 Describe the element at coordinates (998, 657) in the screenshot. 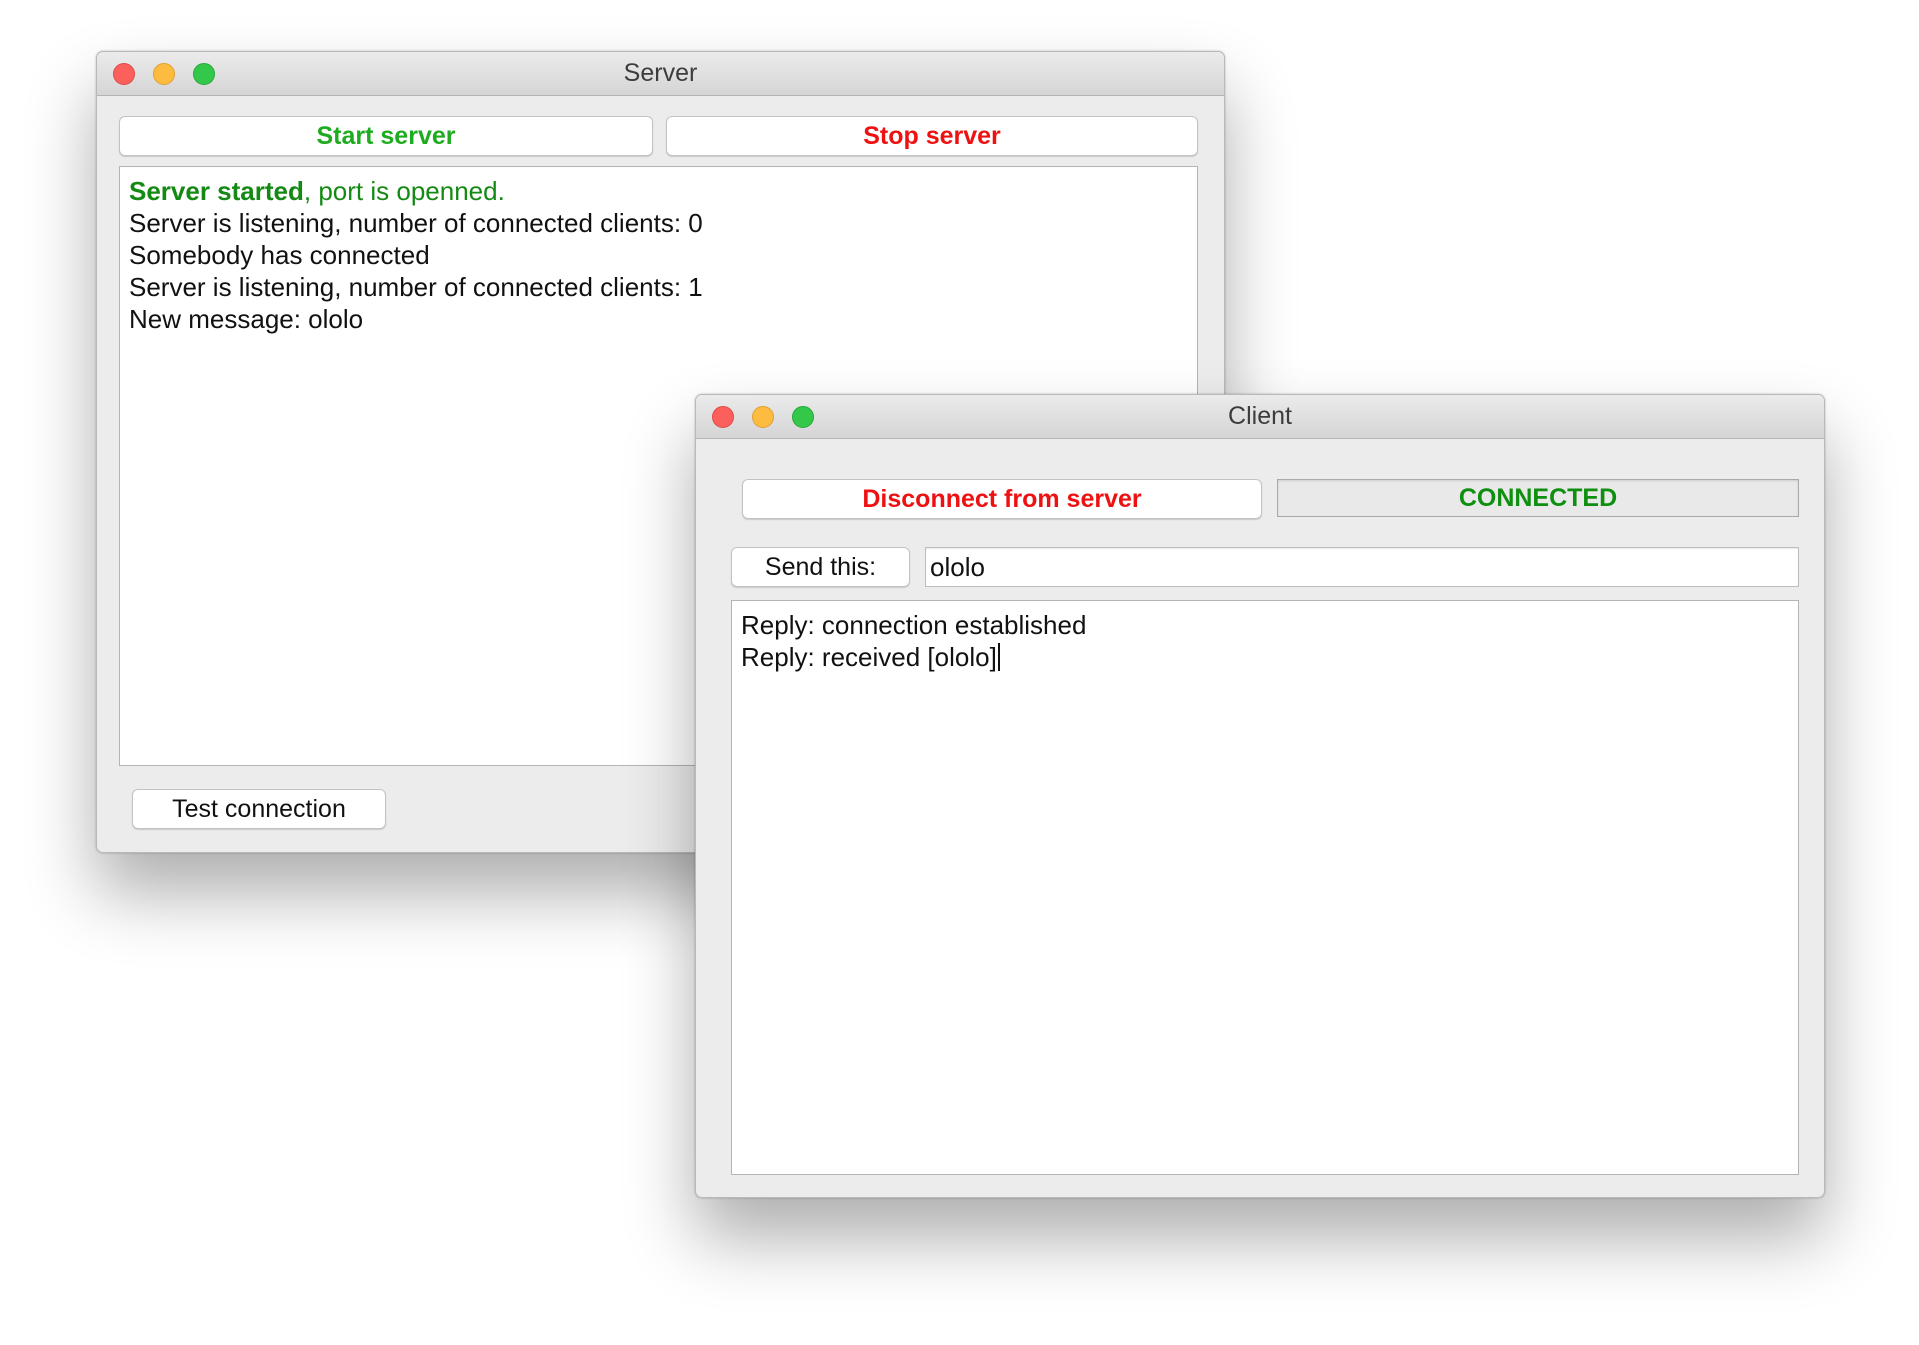

I see `text-caret` at that location.